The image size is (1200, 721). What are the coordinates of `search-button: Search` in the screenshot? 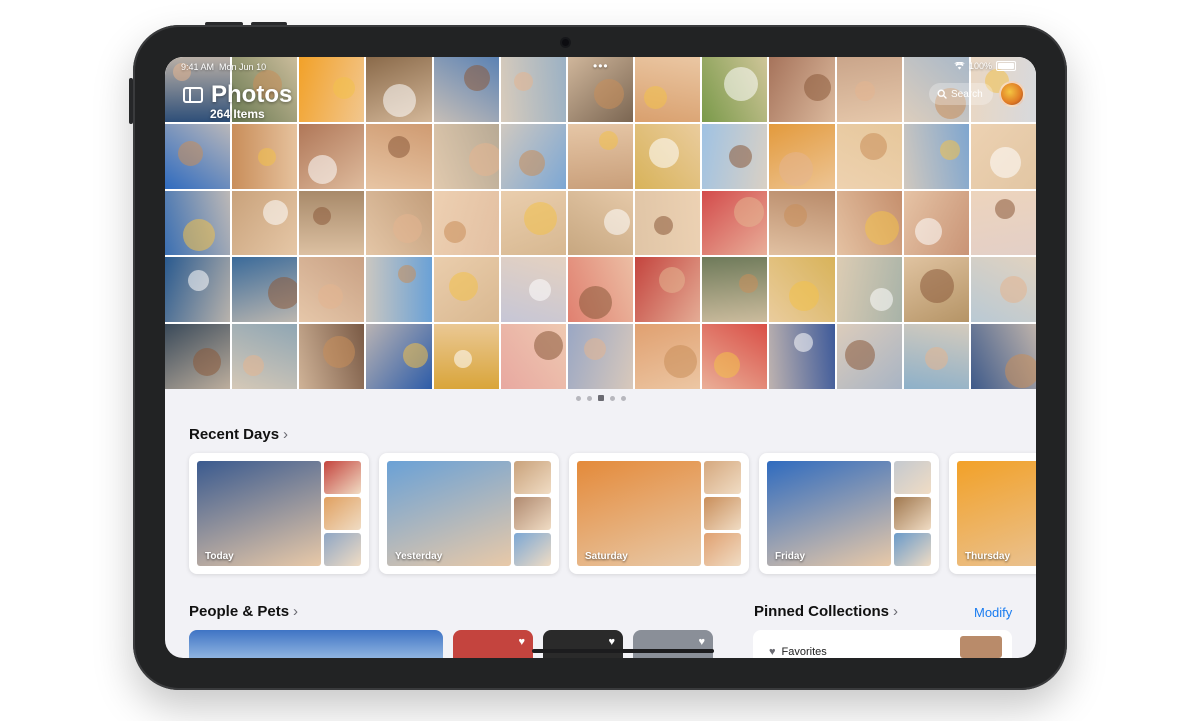 It's located at (961, 94).